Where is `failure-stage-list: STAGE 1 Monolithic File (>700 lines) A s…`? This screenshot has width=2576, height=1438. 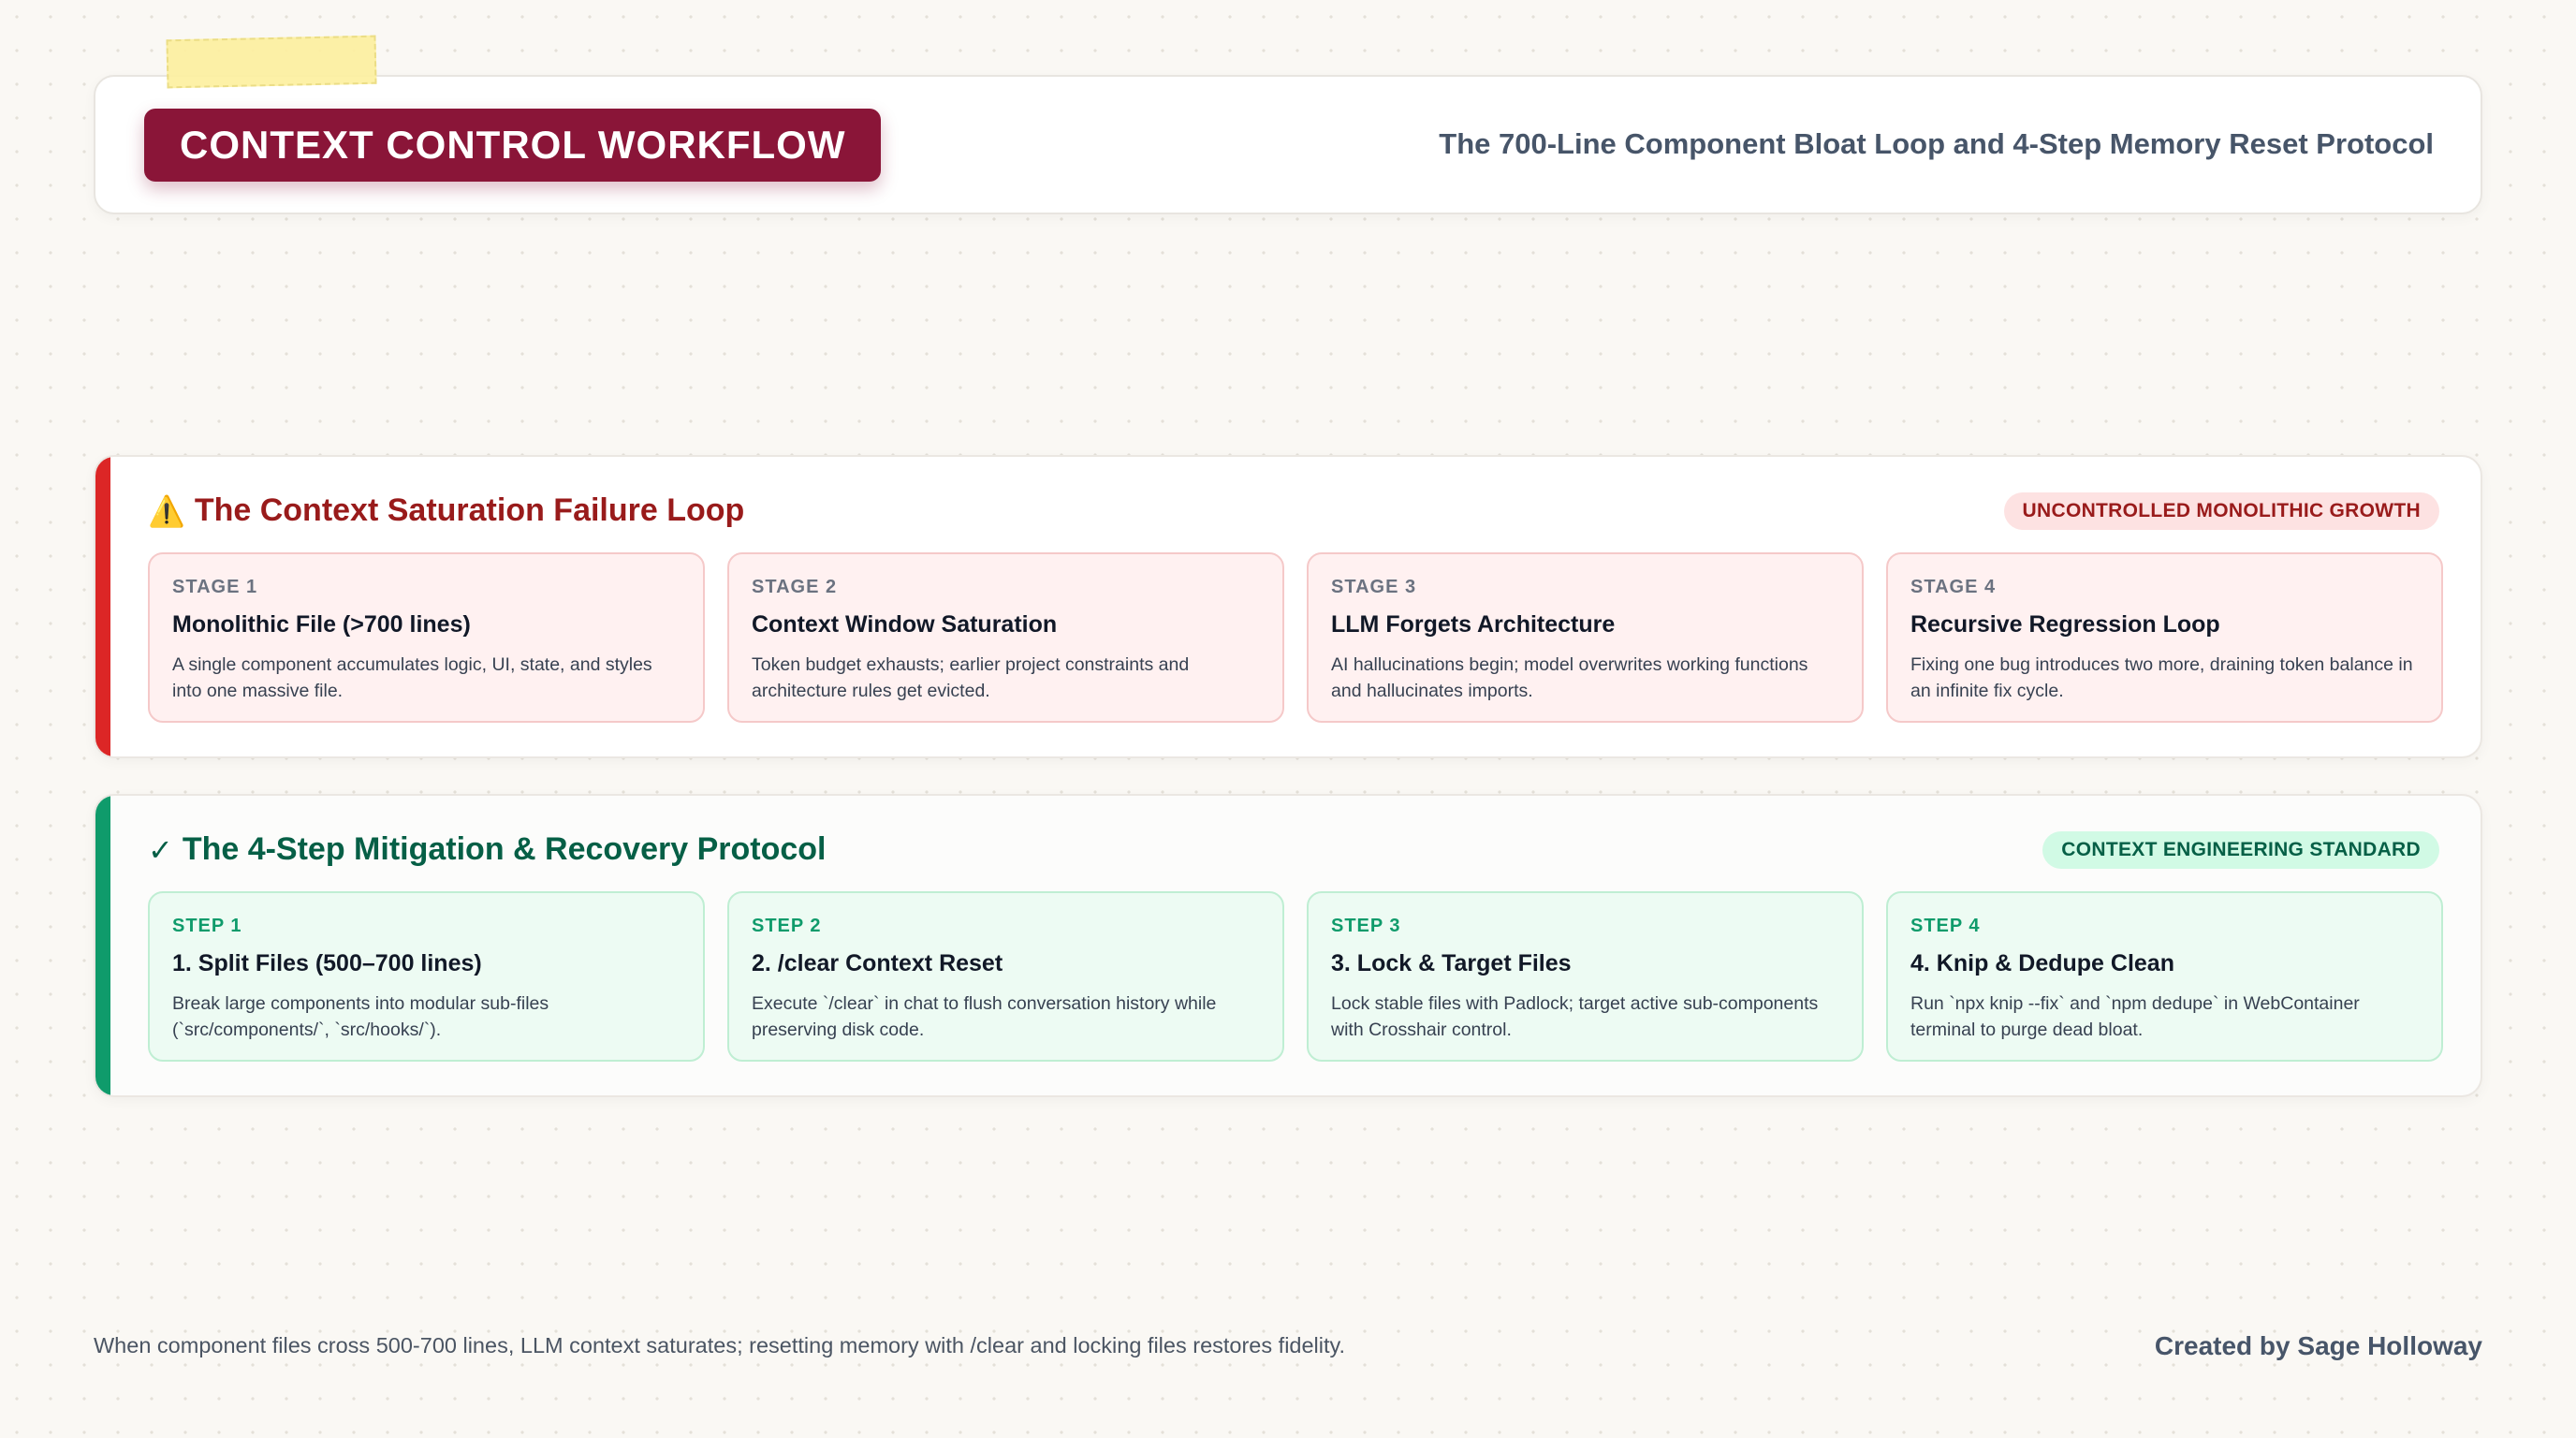
failure-stage-list: STAGE 1 Monolithic File (>700 lines) A s… is located at coordinates (1295, 637).